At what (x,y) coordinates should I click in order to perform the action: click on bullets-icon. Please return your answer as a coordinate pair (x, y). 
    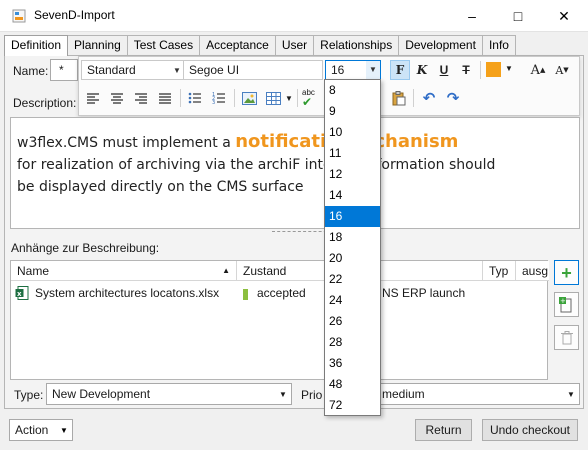
    Looking at the image, I should click on (195, 98).